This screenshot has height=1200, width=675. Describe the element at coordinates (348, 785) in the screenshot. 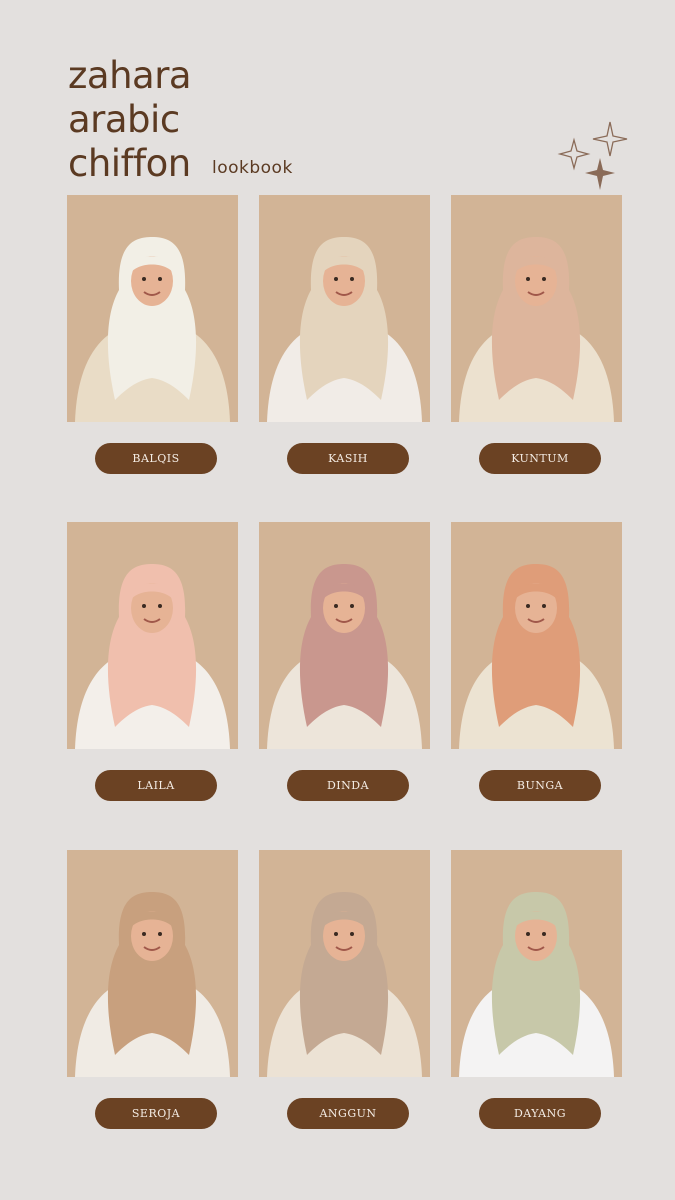

I see `look-button-dinda: DINDA` at that location.